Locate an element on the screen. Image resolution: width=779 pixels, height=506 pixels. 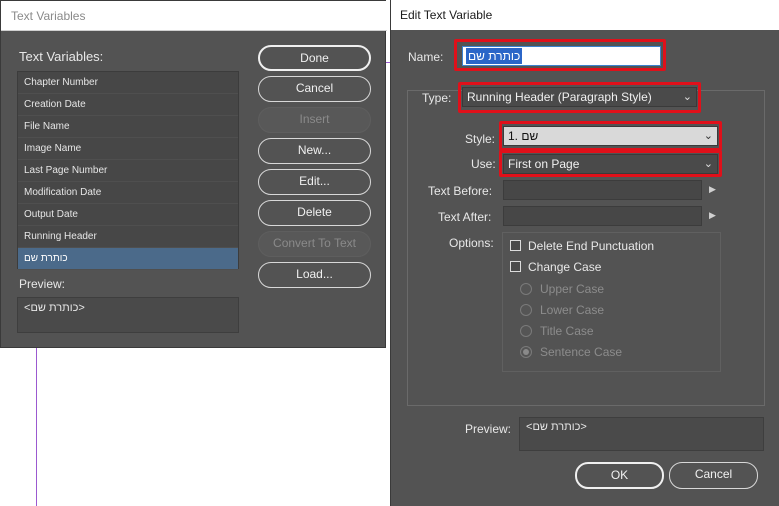
radio-label: Lower Case is located at coordinates (572, 310).